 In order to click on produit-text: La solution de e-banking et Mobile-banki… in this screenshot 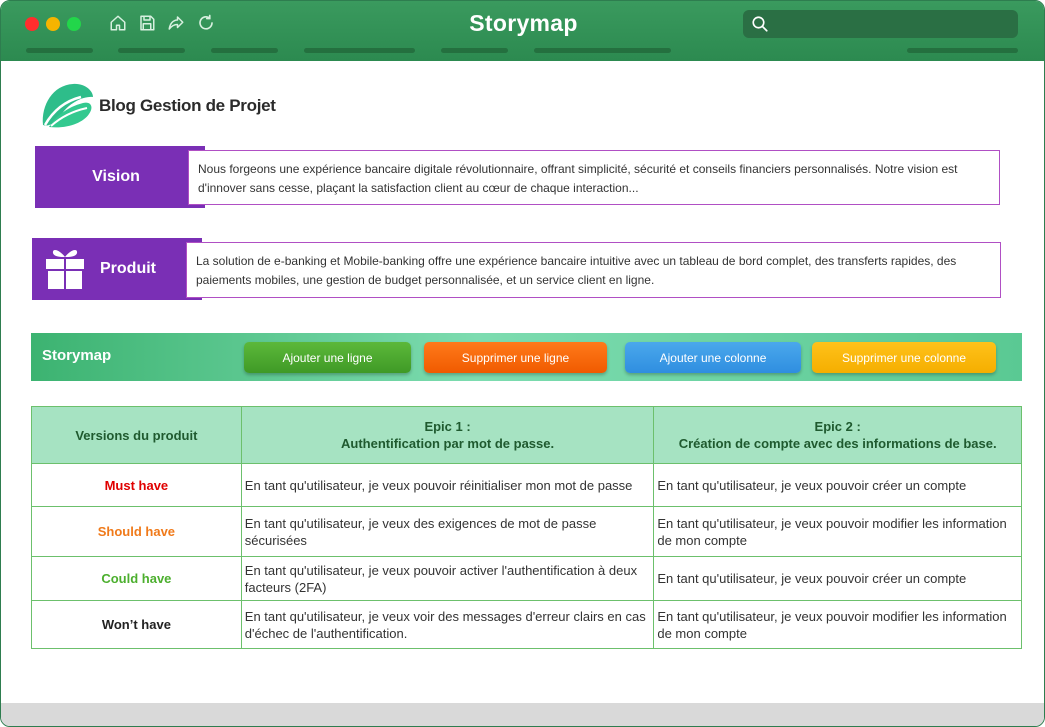, I will do `click(576, 270)`.